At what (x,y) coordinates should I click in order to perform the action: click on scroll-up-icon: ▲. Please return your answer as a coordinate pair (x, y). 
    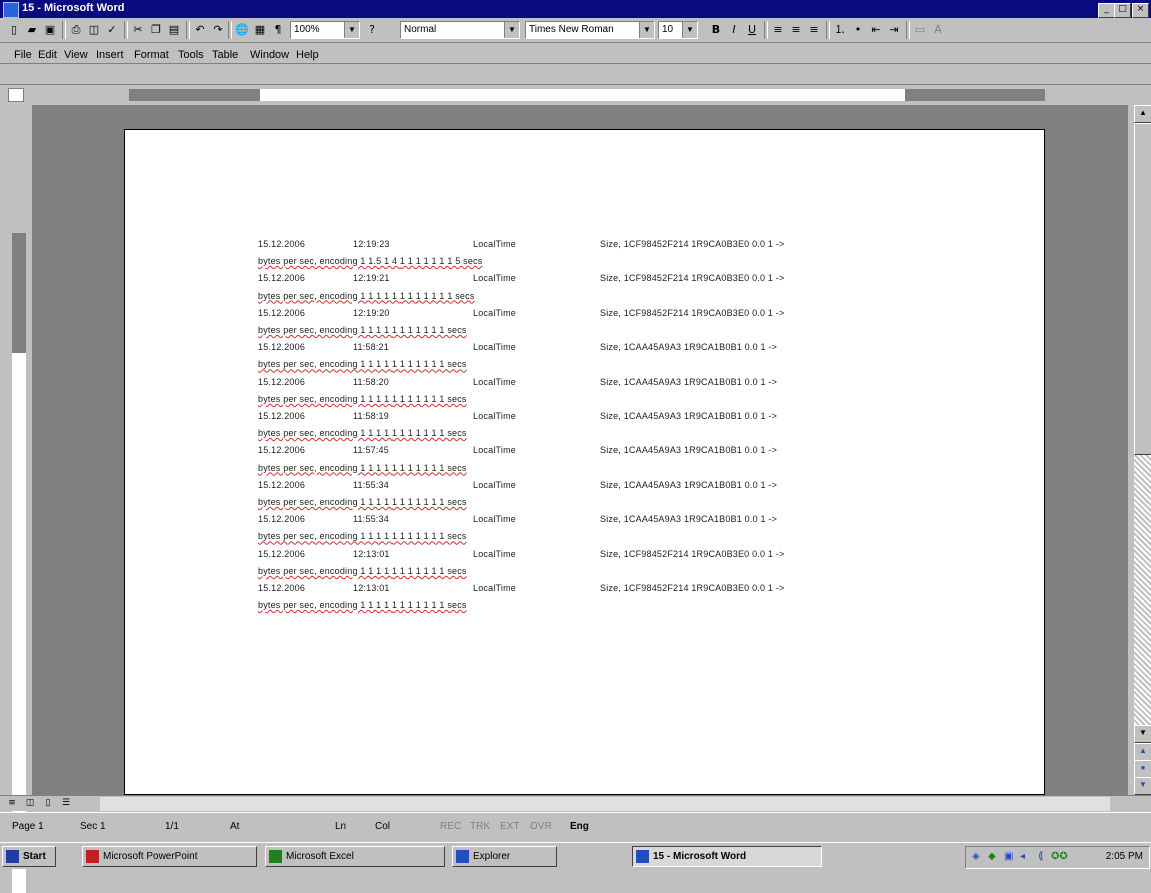
    Looking at the image, I should click on (1142, 114).